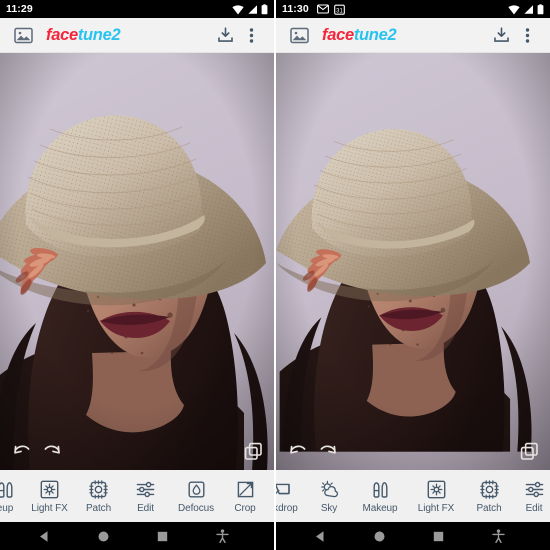 This screenshot has height=550, width=550. Describe the element at coordinates (196, 508) in the screenshot. I see `tool-label: Defocus` at that location.